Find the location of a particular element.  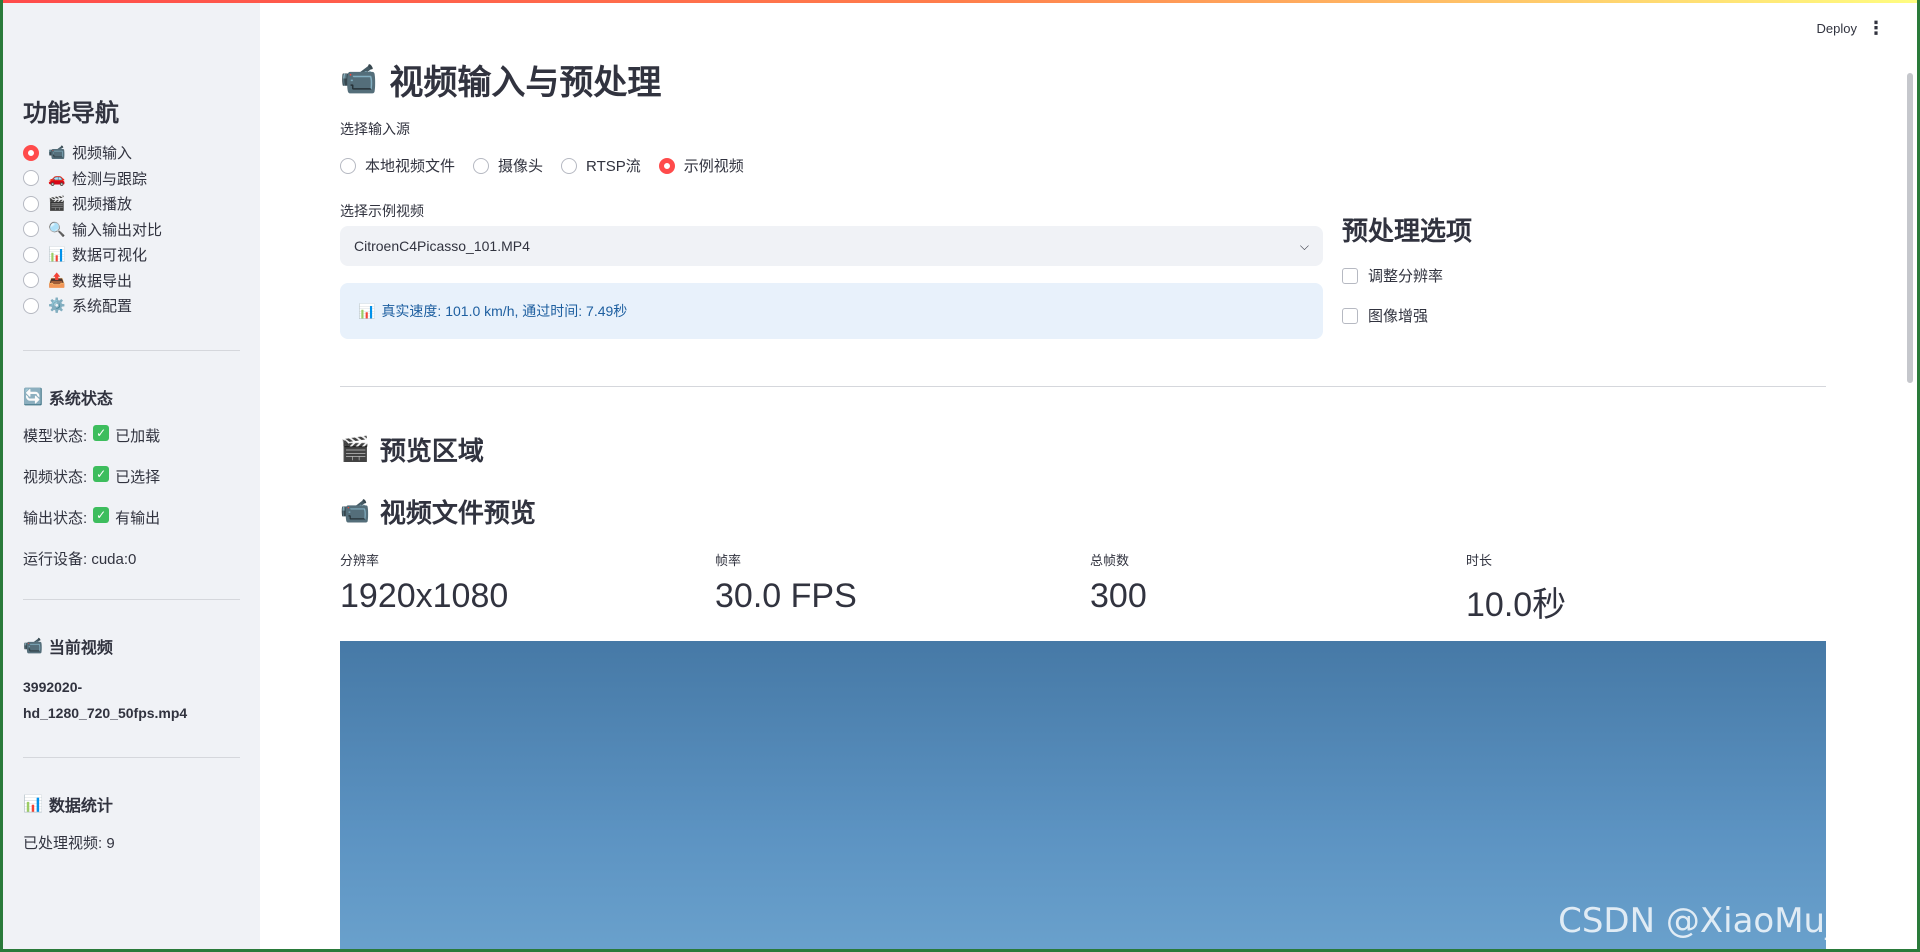

preview-heading: 🎬 预览区域 is located at coordinates (412, 449).